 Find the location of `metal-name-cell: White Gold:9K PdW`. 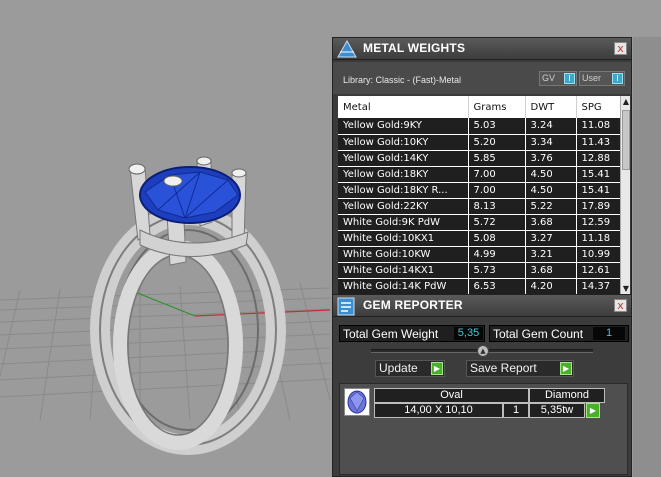

metal-name-cell: White Gold:9K PdW is located at coordinates (403, 222).